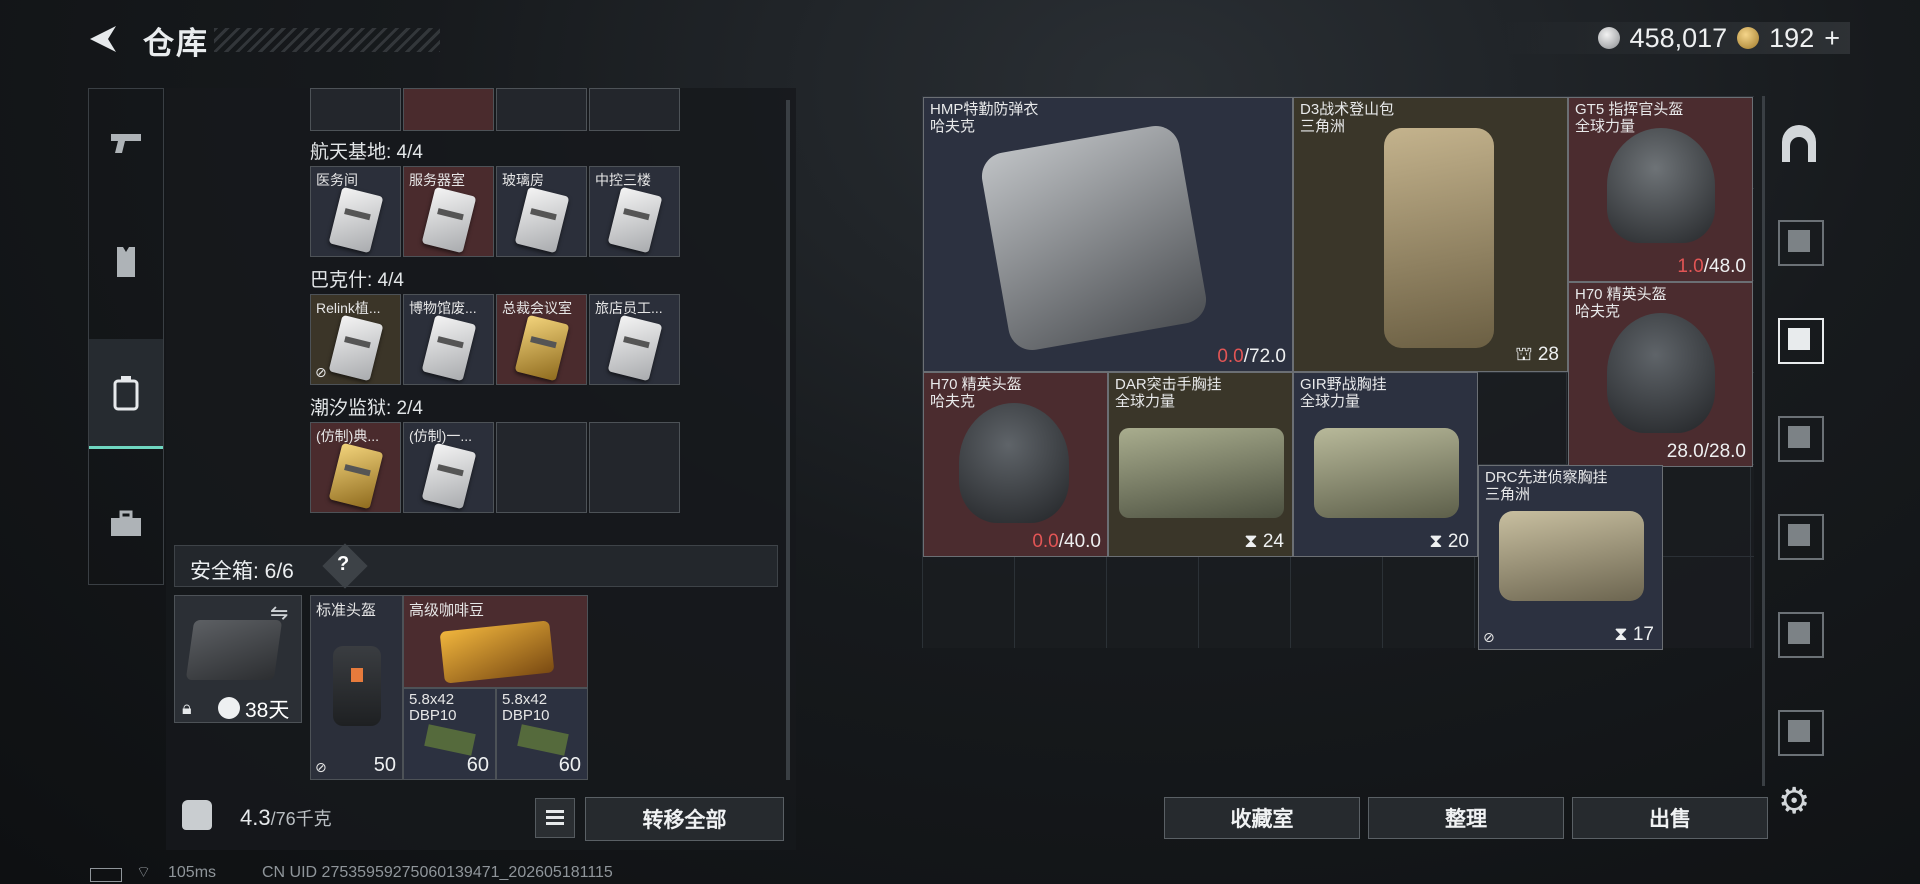 The width and height of the screenshot is (1920, 884). What do you see at coordinates (1168, 393) in the screenshot?
I see `item-name: DAR突击手胸挂 全球力量` at bounding box center [1168, 393].